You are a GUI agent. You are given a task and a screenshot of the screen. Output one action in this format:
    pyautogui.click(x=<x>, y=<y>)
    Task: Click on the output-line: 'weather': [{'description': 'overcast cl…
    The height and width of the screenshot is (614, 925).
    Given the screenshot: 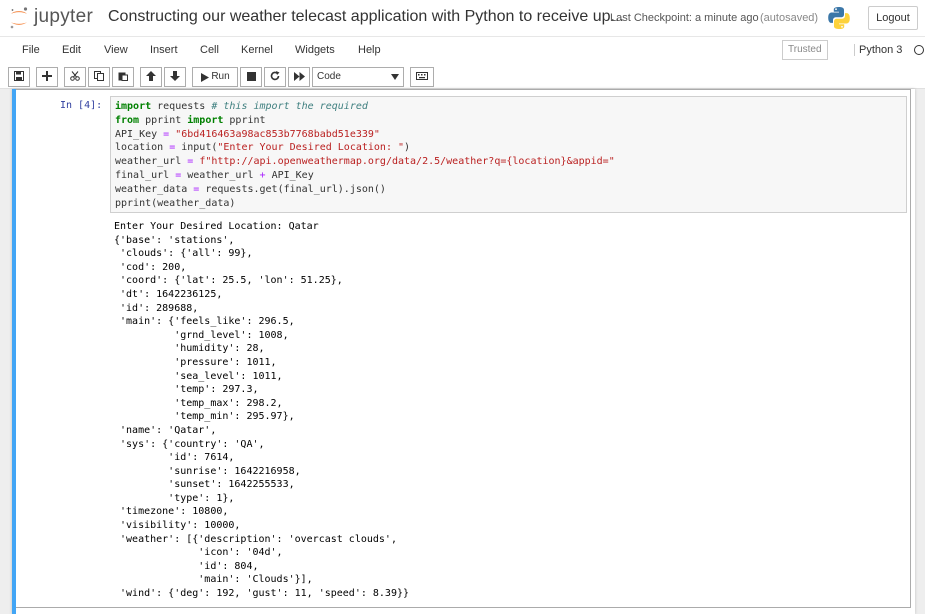 What is the action you would take?
    pyautogui.click(x=255, y=539)
    